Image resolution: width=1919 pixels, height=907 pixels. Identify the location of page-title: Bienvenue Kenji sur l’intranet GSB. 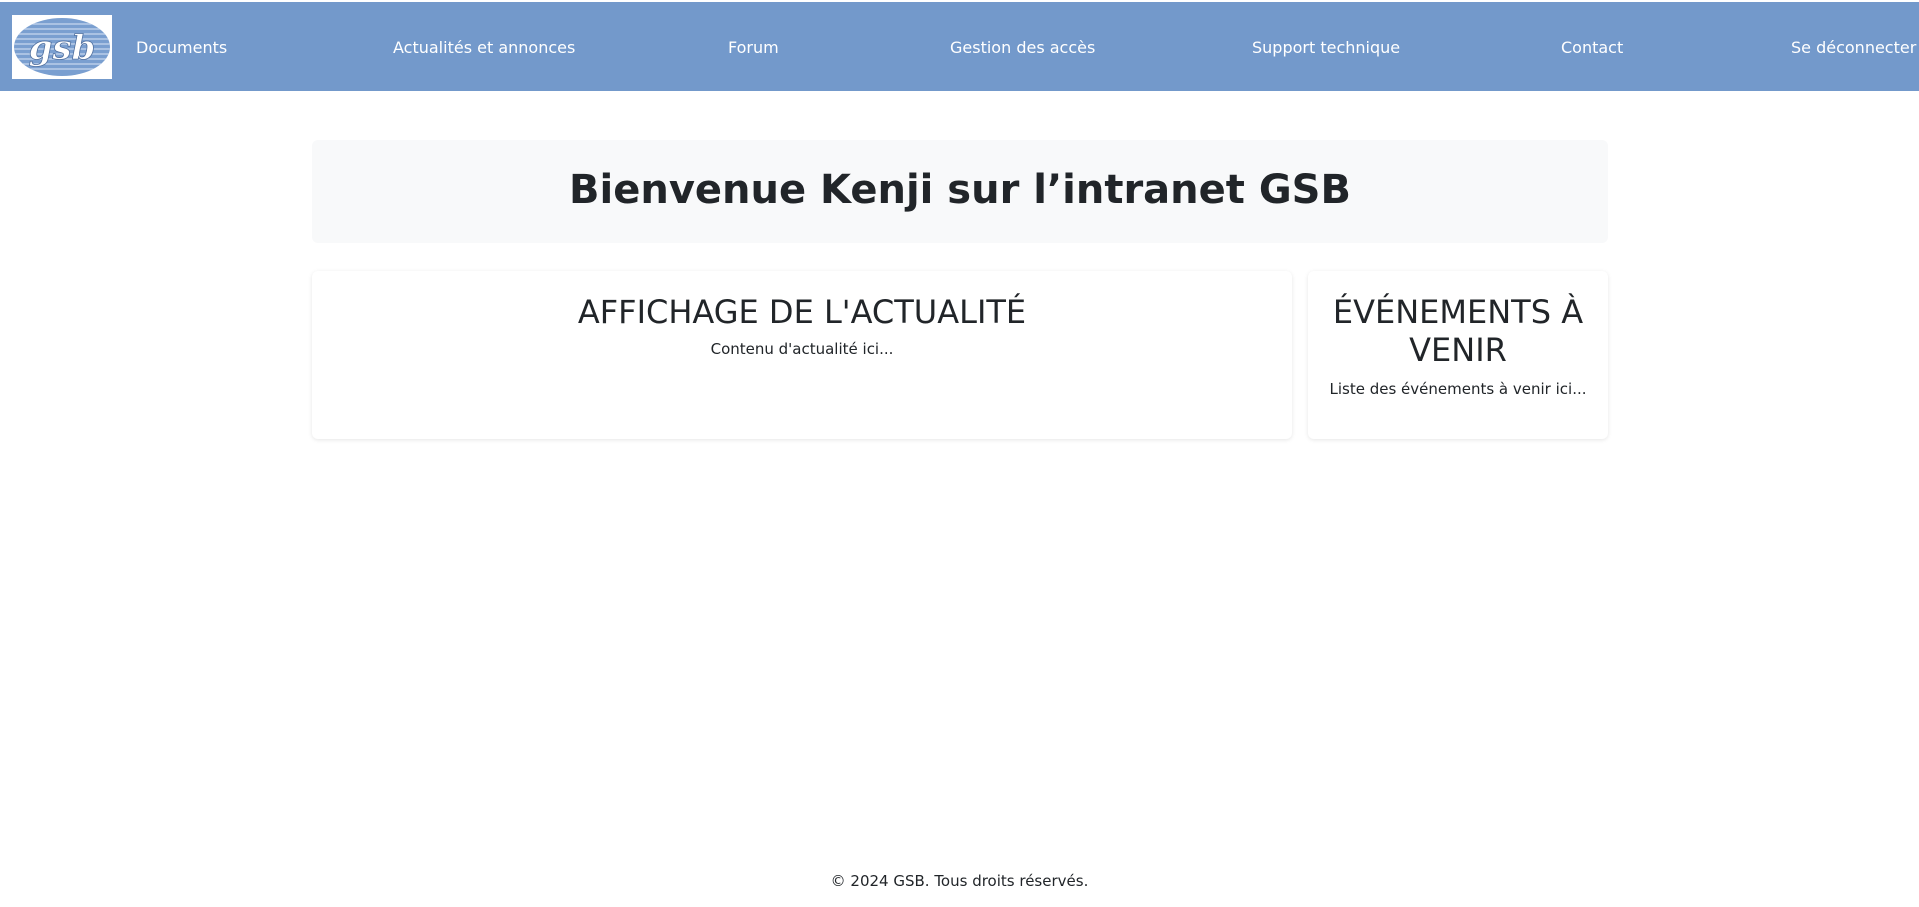
(960, 190).